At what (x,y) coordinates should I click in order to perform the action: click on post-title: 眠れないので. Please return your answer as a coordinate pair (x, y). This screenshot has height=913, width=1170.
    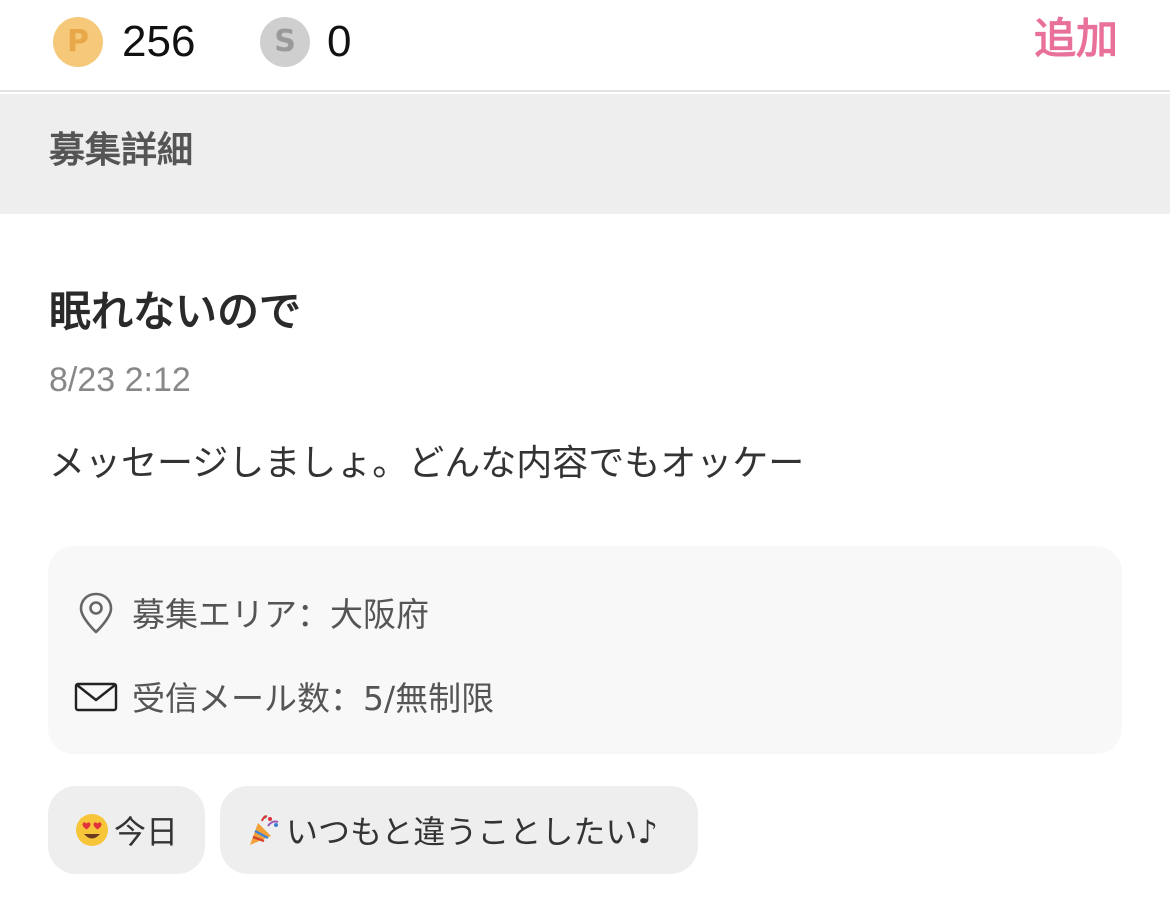
    Looking at the image, I should click on (175, 311).